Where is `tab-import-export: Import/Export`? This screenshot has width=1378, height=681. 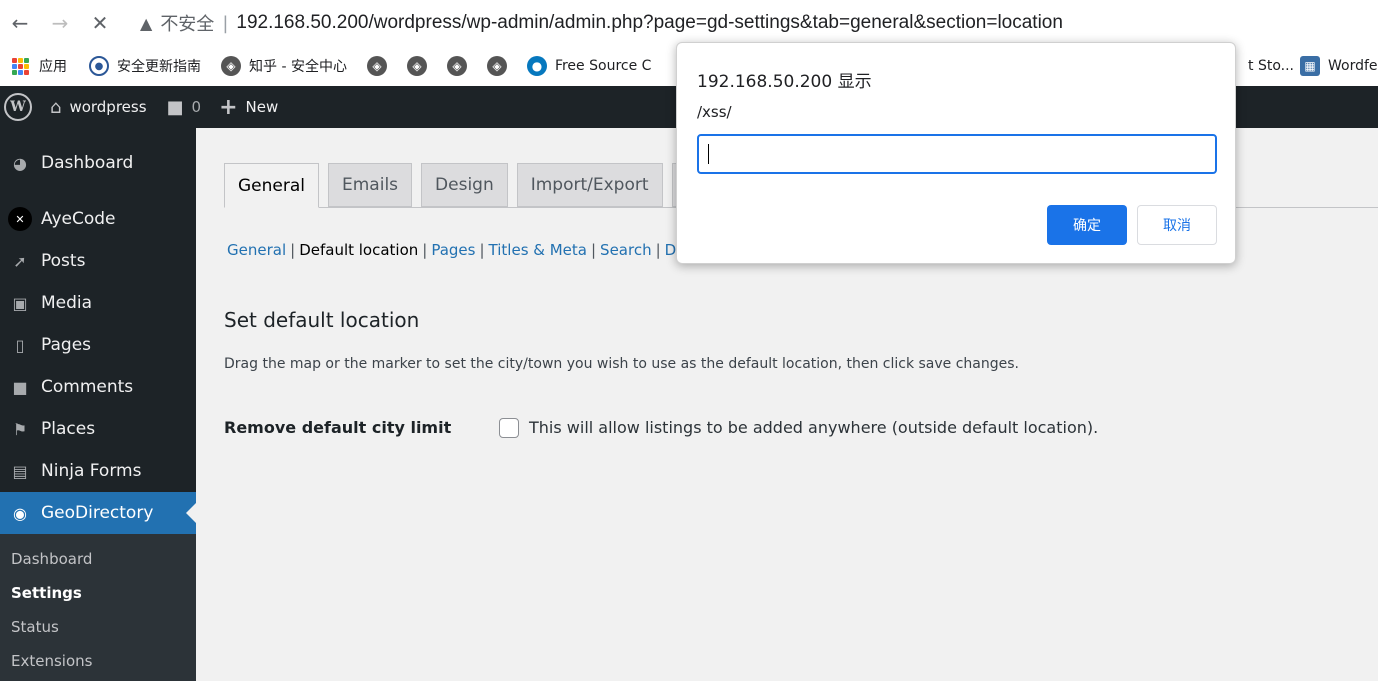 tab-import-export: Import/Export is located at coordinates (589, 185).